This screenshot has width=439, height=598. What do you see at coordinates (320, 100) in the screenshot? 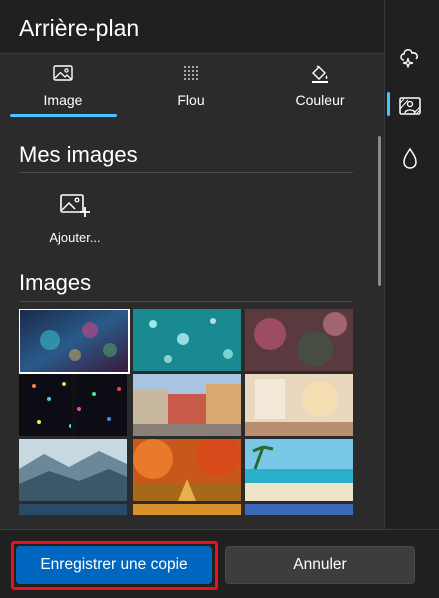
I see `tab-color-label: Couleur` at bounding box center [320, 100].